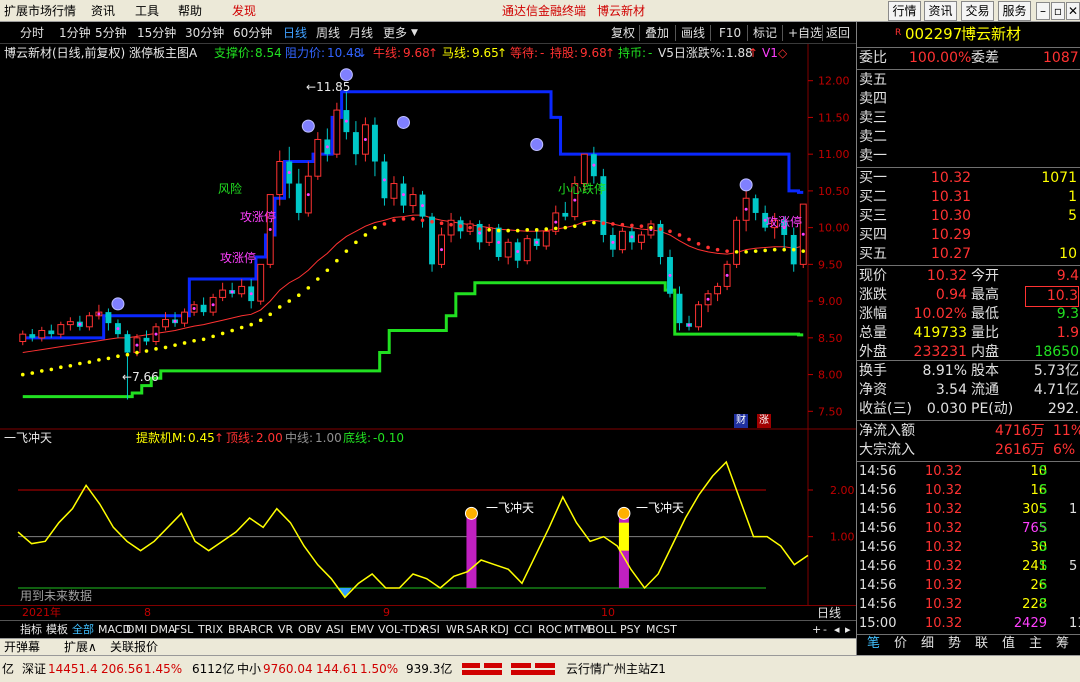  I want to click on quote-tab: 主, so click(1035, 643).